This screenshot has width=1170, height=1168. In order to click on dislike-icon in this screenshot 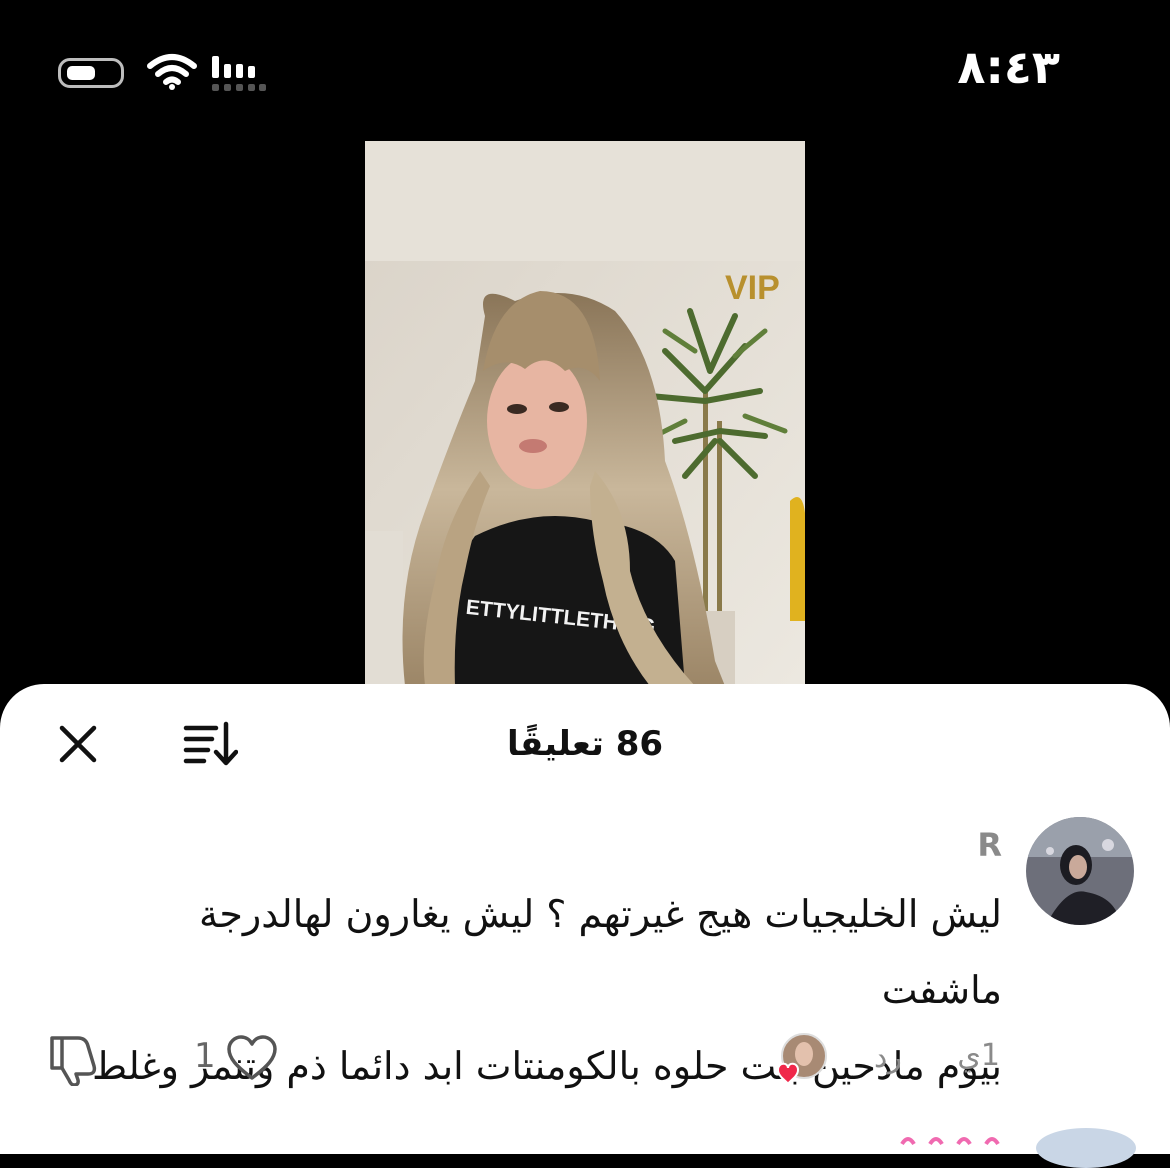, I will do `click(72, 1059)`.